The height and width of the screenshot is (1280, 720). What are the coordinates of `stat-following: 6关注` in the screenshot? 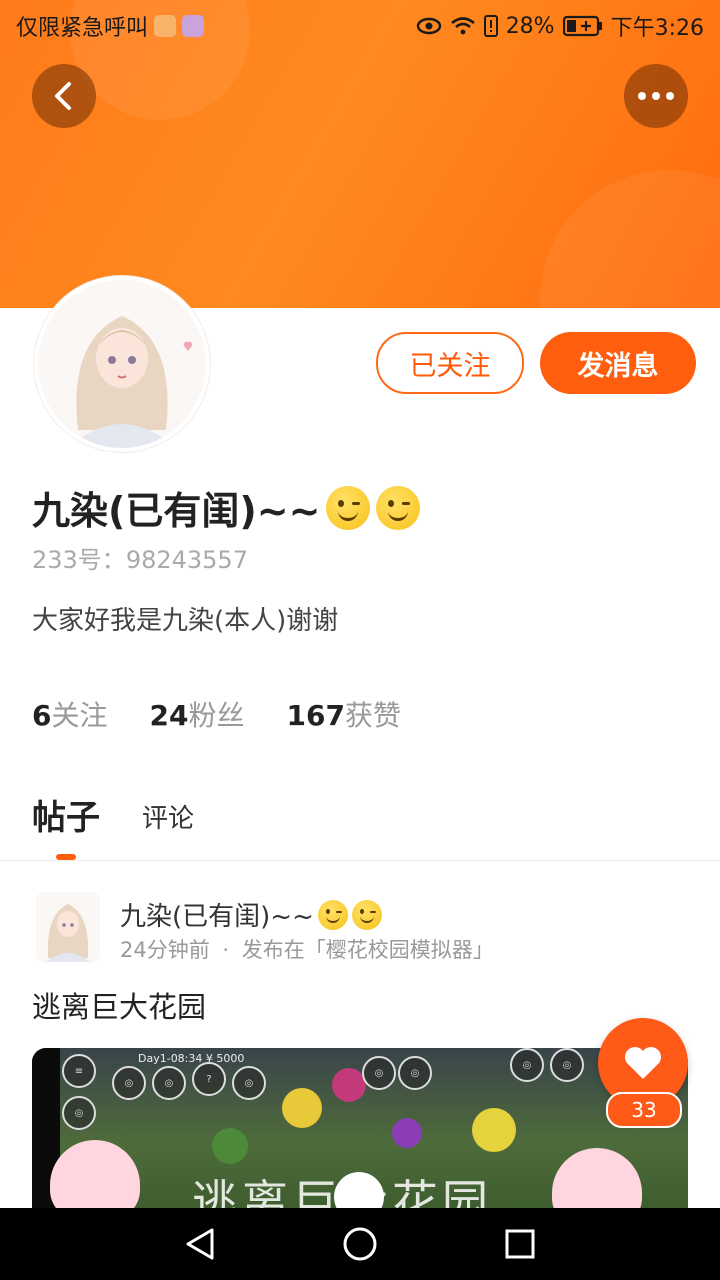 It's located at (70, 714).